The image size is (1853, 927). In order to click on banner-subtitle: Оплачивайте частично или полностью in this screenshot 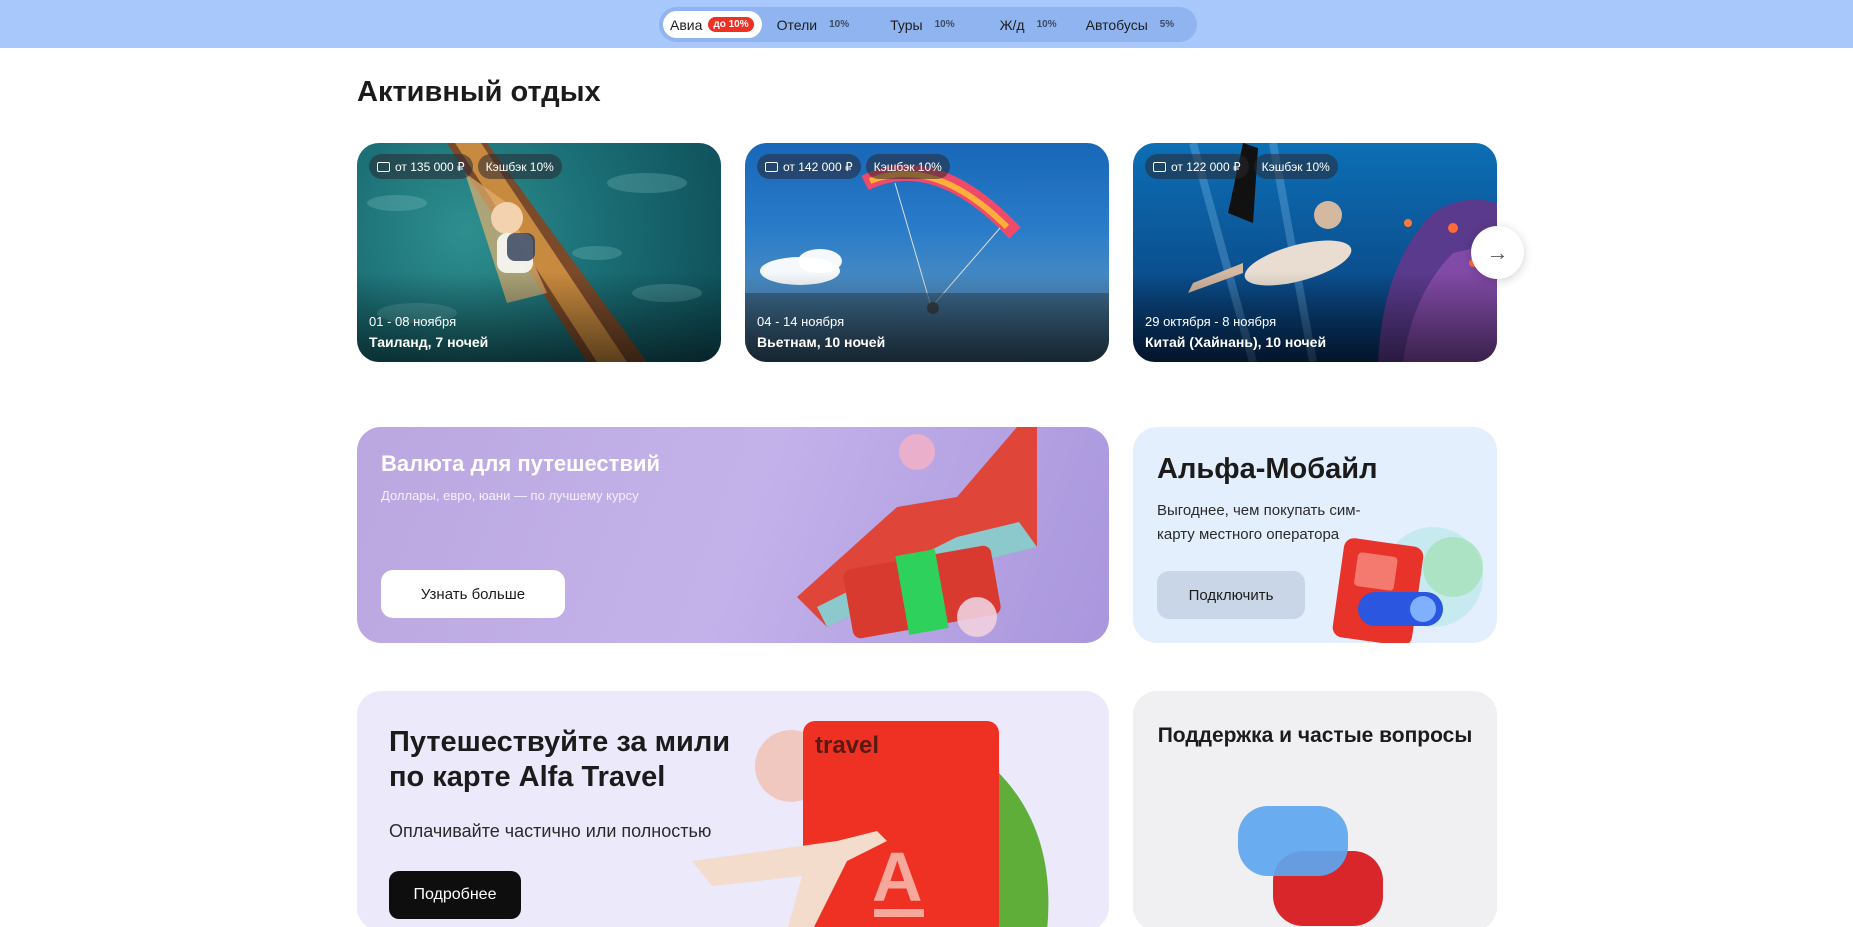, I will do `click(550, 831)`.